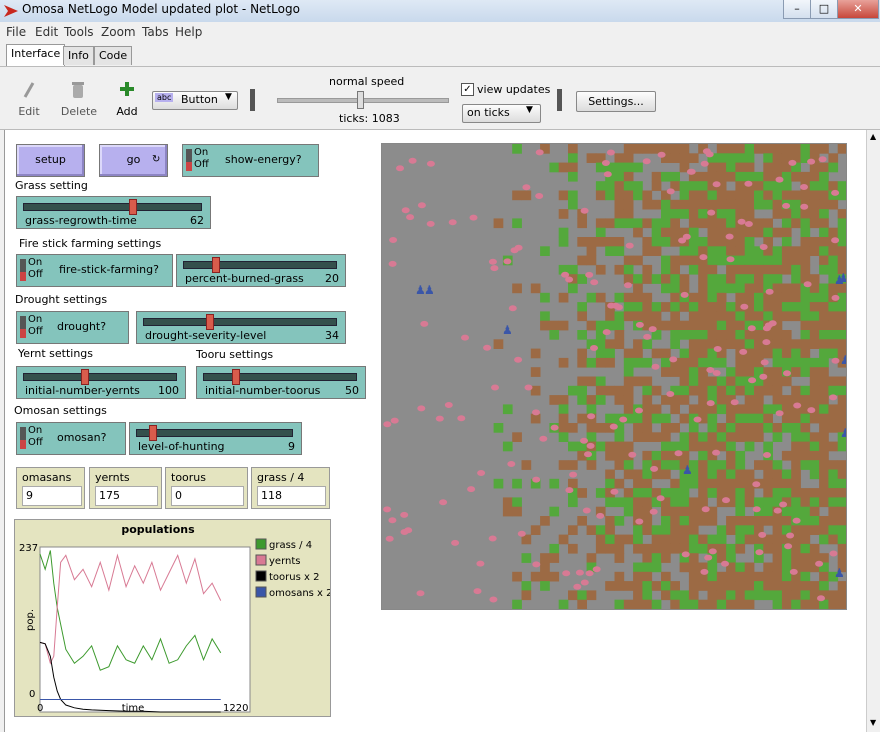 Image resolution: width=880 pixels, height=732 pixels. I want to click on note-yernt: Yernt settings, so click(56, 353).